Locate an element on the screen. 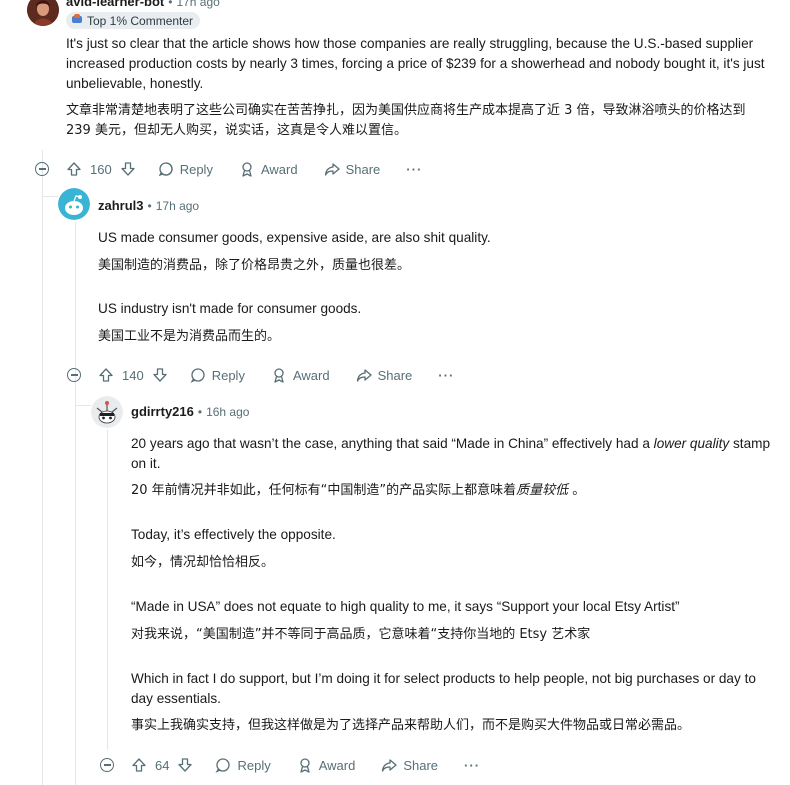  vote-group: 160 is located at coordinates (101, 169).